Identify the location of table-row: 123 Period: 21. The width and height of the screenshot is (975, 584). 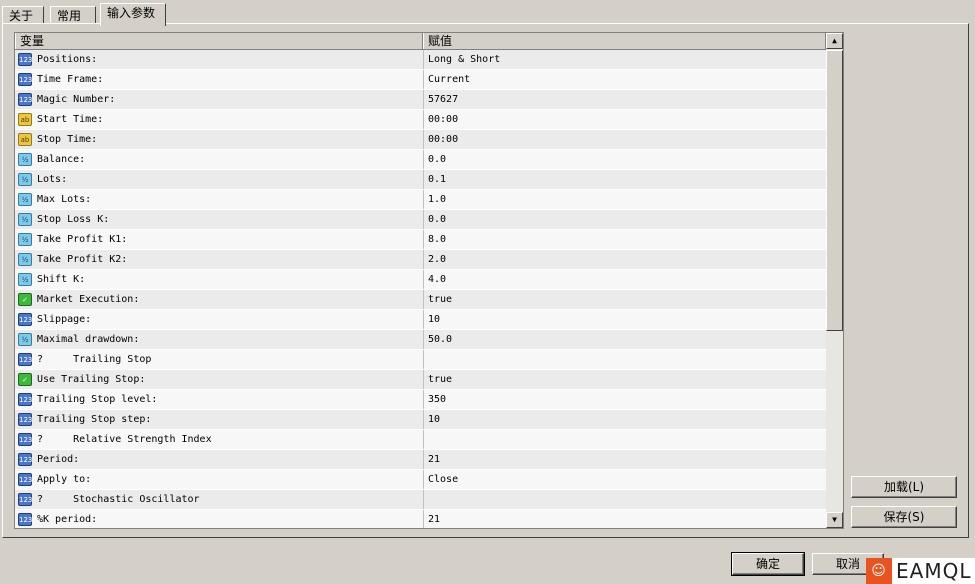
(420, 460).